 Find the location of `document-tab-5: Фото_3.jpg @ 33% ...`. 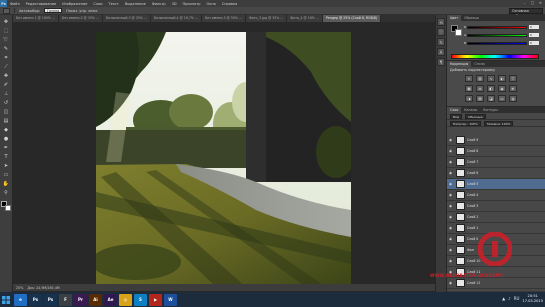

document-tab-5: Фото_3.jpg @ 33% ... is located at coordinates (266, 18).